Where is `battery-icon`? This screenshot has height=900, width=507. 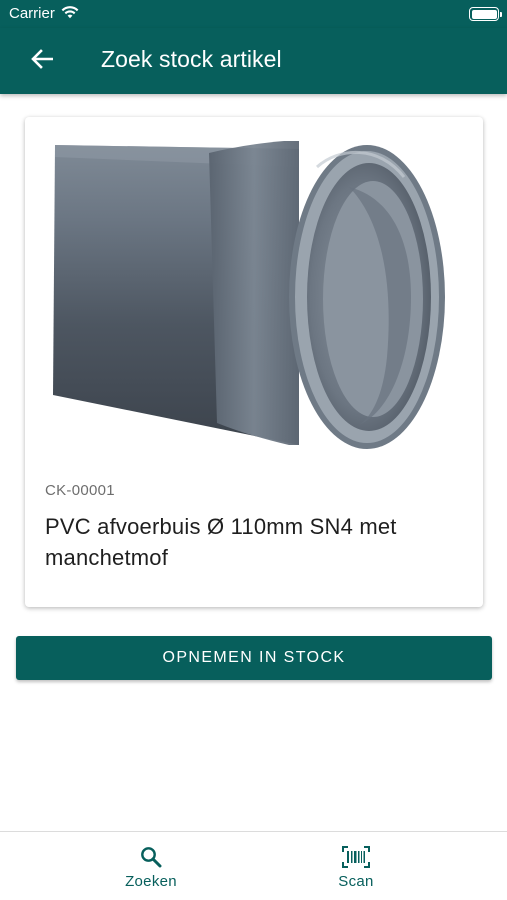
battery-icon is located at coordinates (485, 14).